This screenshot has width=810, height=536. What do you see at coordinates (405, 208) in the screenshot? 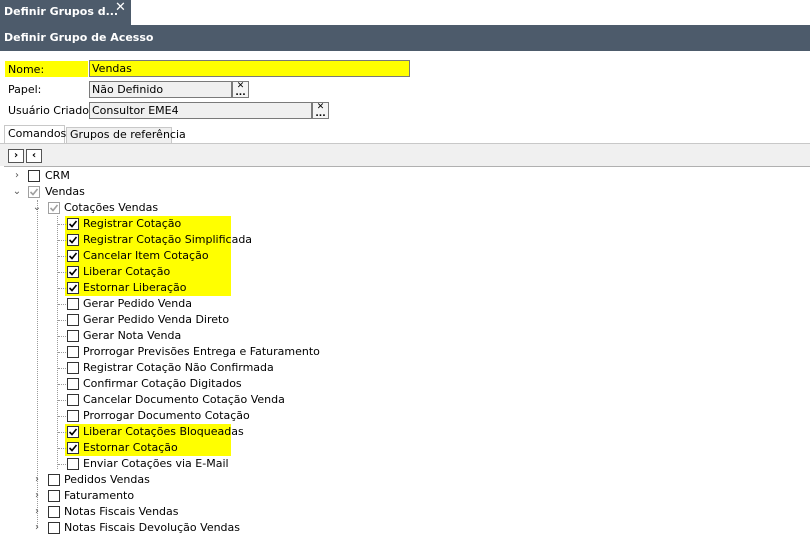
I see `tree-item: ⌄ Cotações Vendas` at bounding box center [405, 208].